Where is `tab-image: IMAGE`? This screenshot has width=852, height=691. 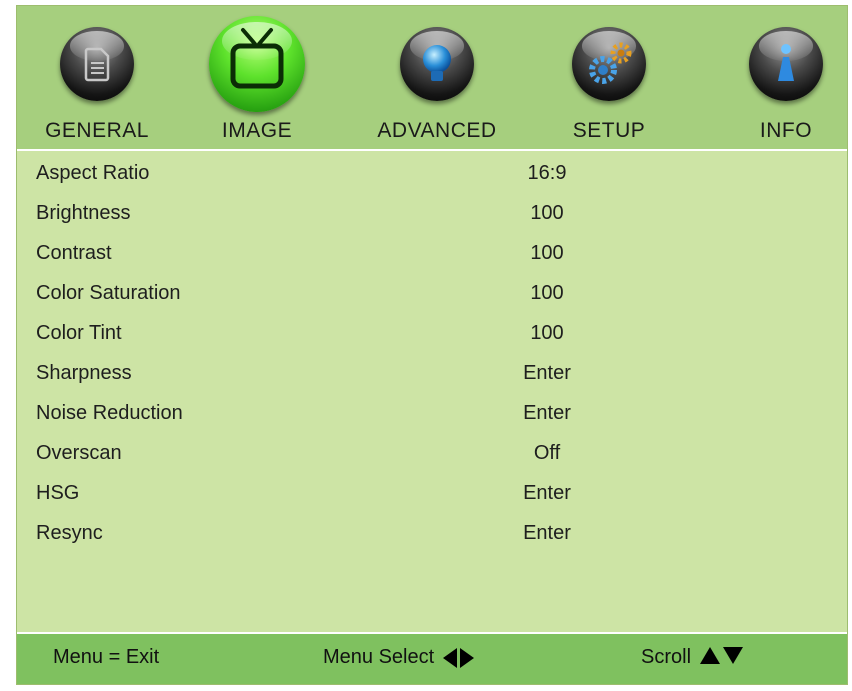 tab-image: IMAGE is located at coordinates (257, 77).